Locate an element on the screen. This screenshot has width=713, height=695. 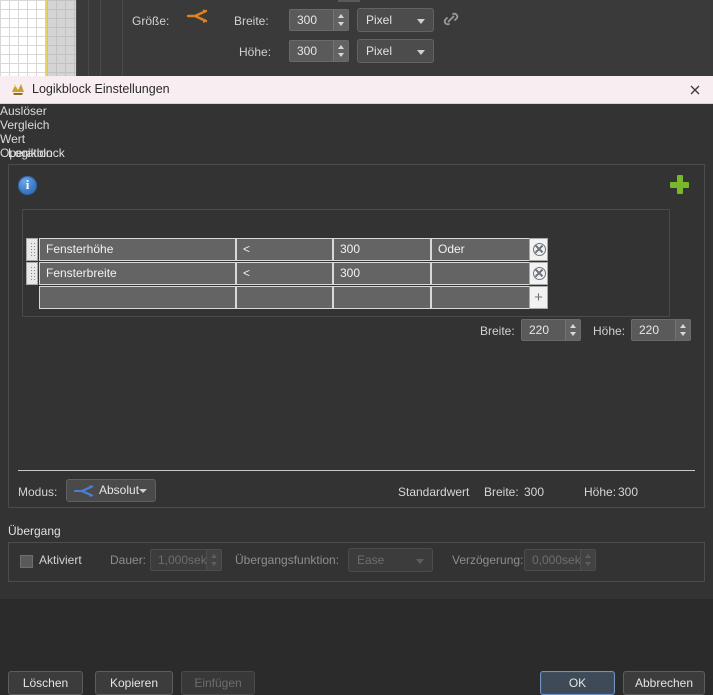
cell-operation: Oder is located at coordinates (451, 249).